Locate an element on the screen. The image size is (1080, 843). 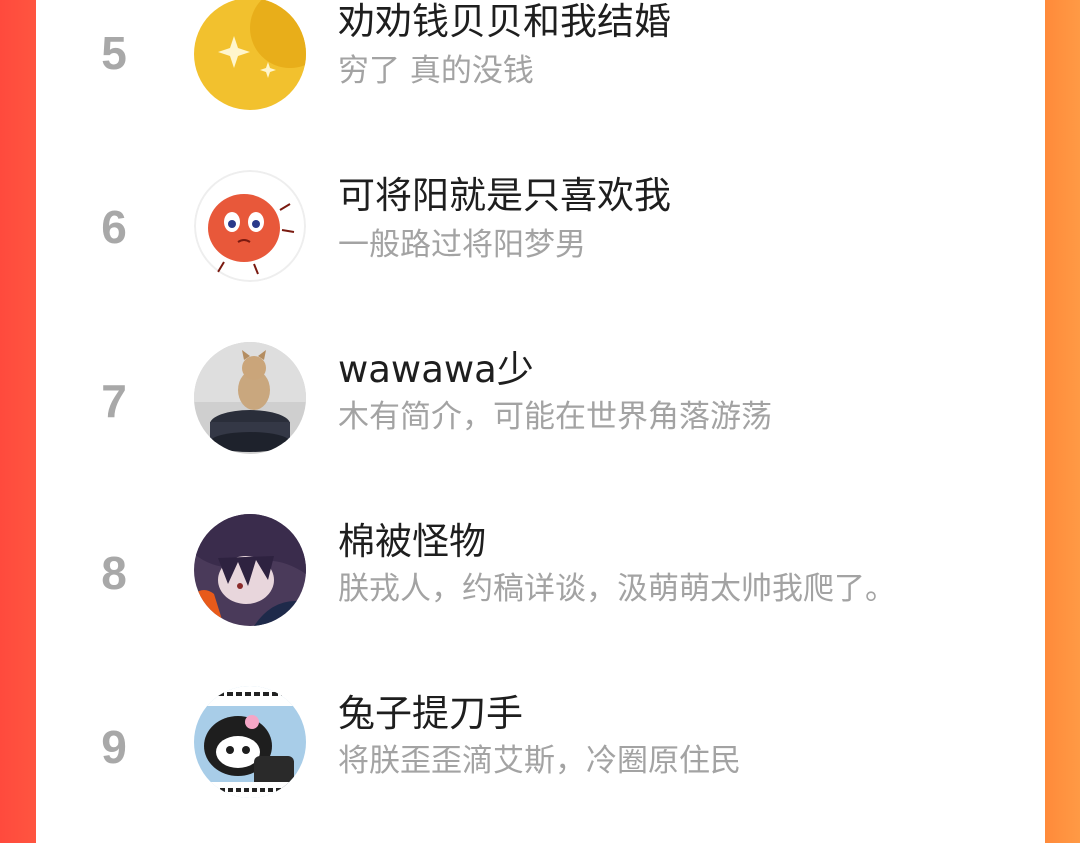
rank-number: 8 is located at coordinates (114, 573).